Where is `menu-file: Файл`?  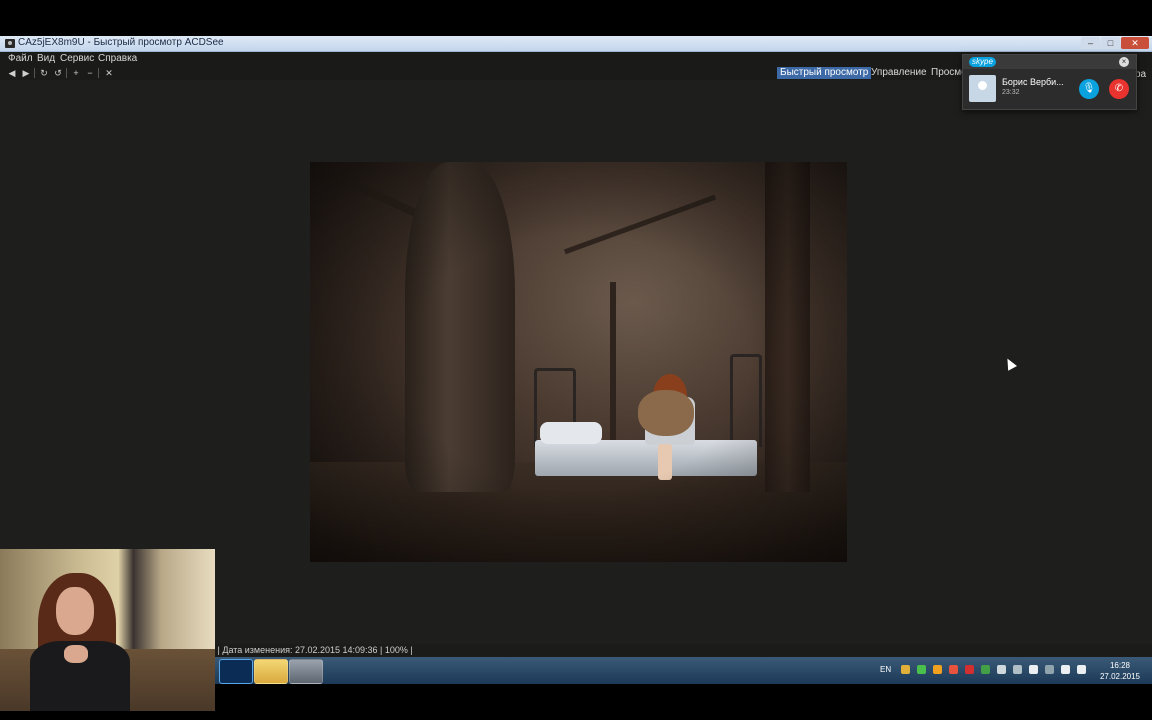 menu-file: Файл is located at coordinates (20, 58).